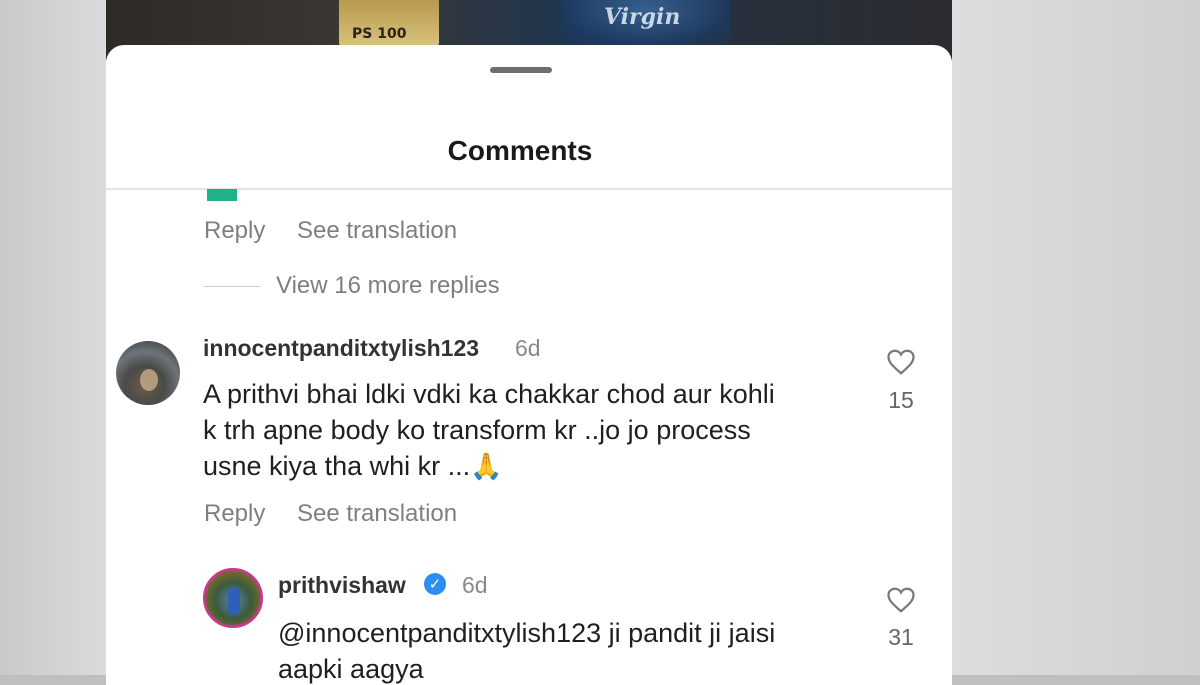 This screenshot has height=685, width=1200. Describe the element at coordinates (543, 466) in the screenshot. I see `comment-line-3: usne kiya tha whi kr ...🙏` at that location.